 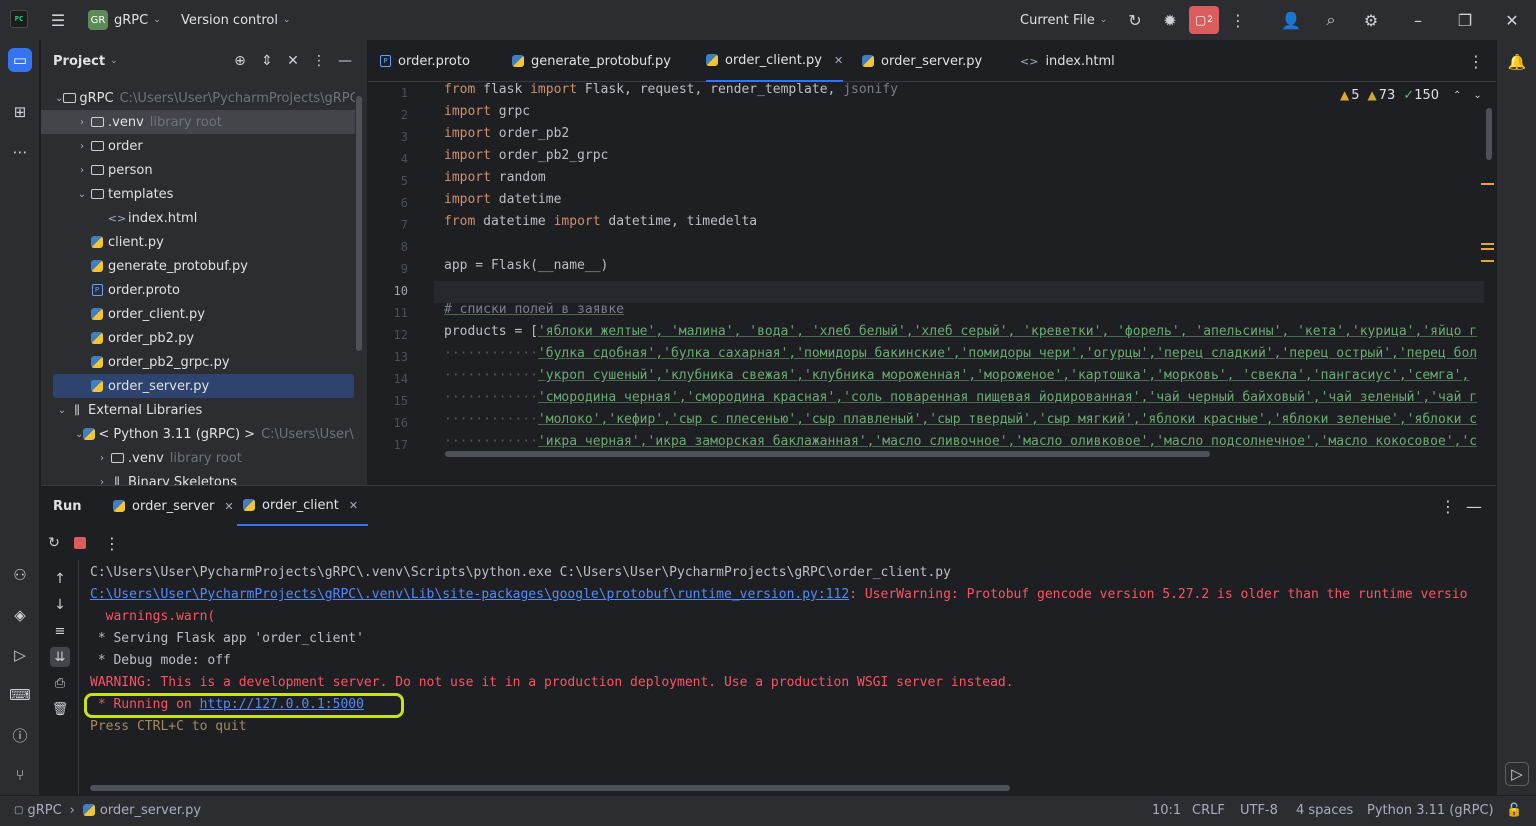 I want to click on scroll-down-icon: ↓, so click(x=60, y=605).